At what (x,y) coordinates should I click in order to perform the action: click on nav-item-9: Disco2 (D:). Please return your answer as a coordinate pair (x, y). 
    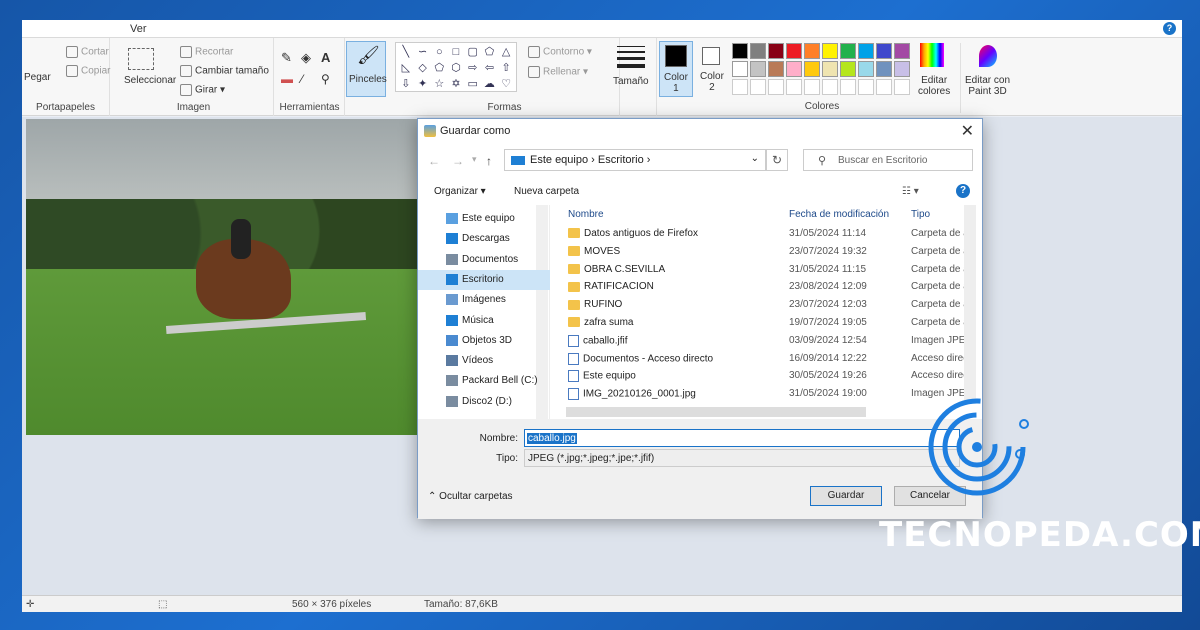
    Looking at the image, I should click on (484, 402).